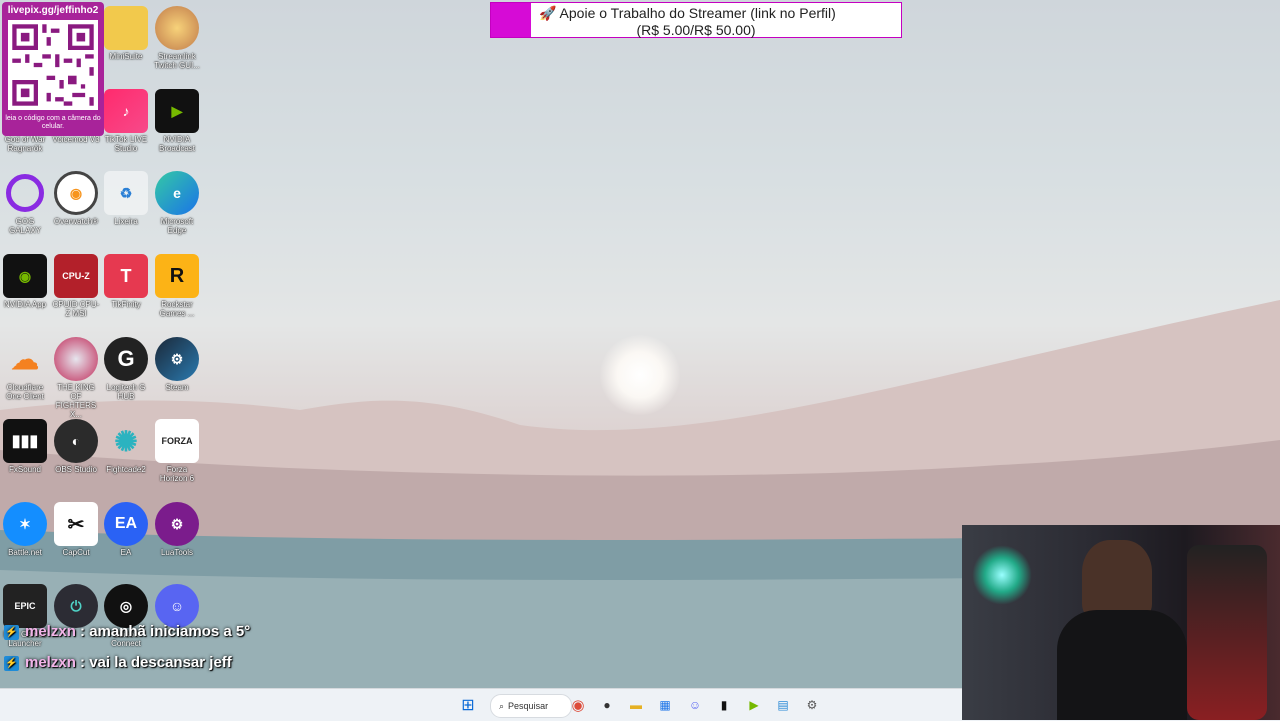  Describe the element at coordinates (177, 441) in the screenshot. I see `forza-icon: FORZA` at that location.